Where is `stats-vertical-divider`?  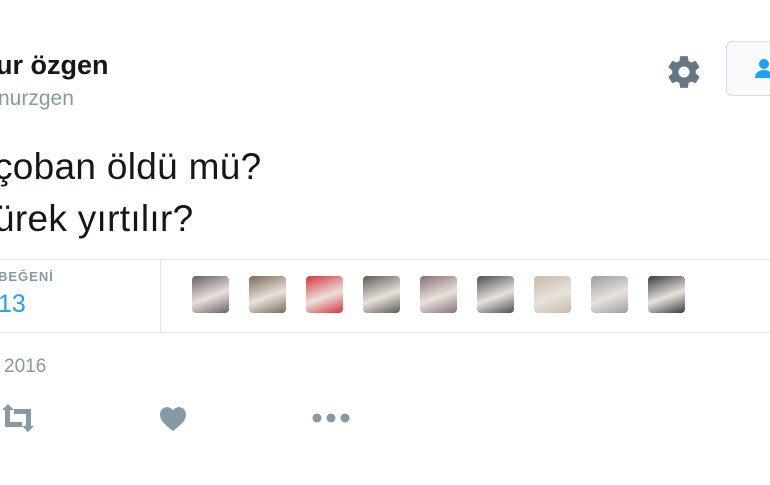 stats-vertical-divider is located at coordinates (160, 295).